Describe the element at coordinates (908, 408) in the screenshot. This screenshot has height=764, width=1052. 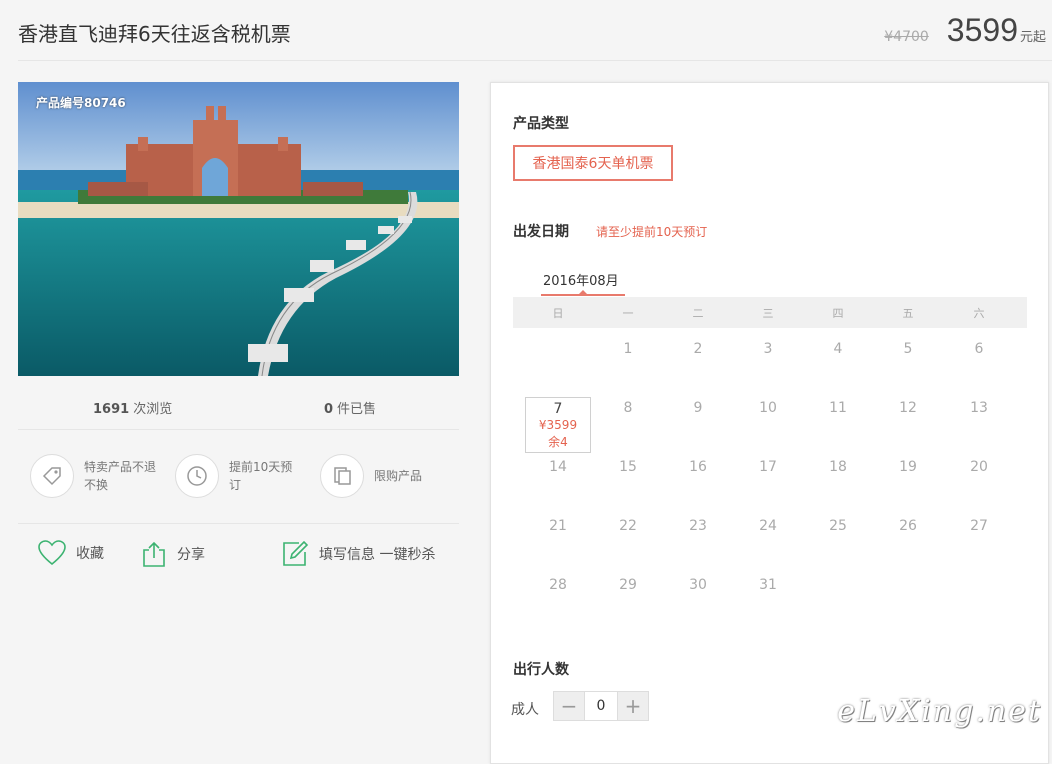
I see `calendar-day: 12` at that location.